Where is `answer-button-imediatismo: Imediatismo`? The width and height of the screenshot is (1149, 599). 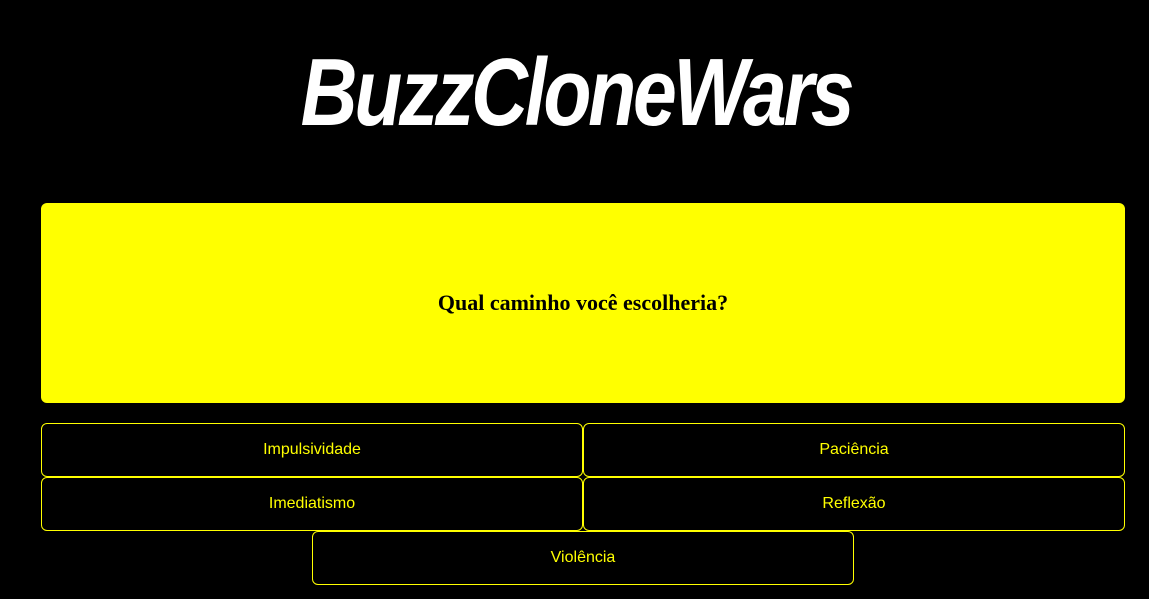
answer-button-imediatismo: Imediatismo is located at coordinates (312, 504).